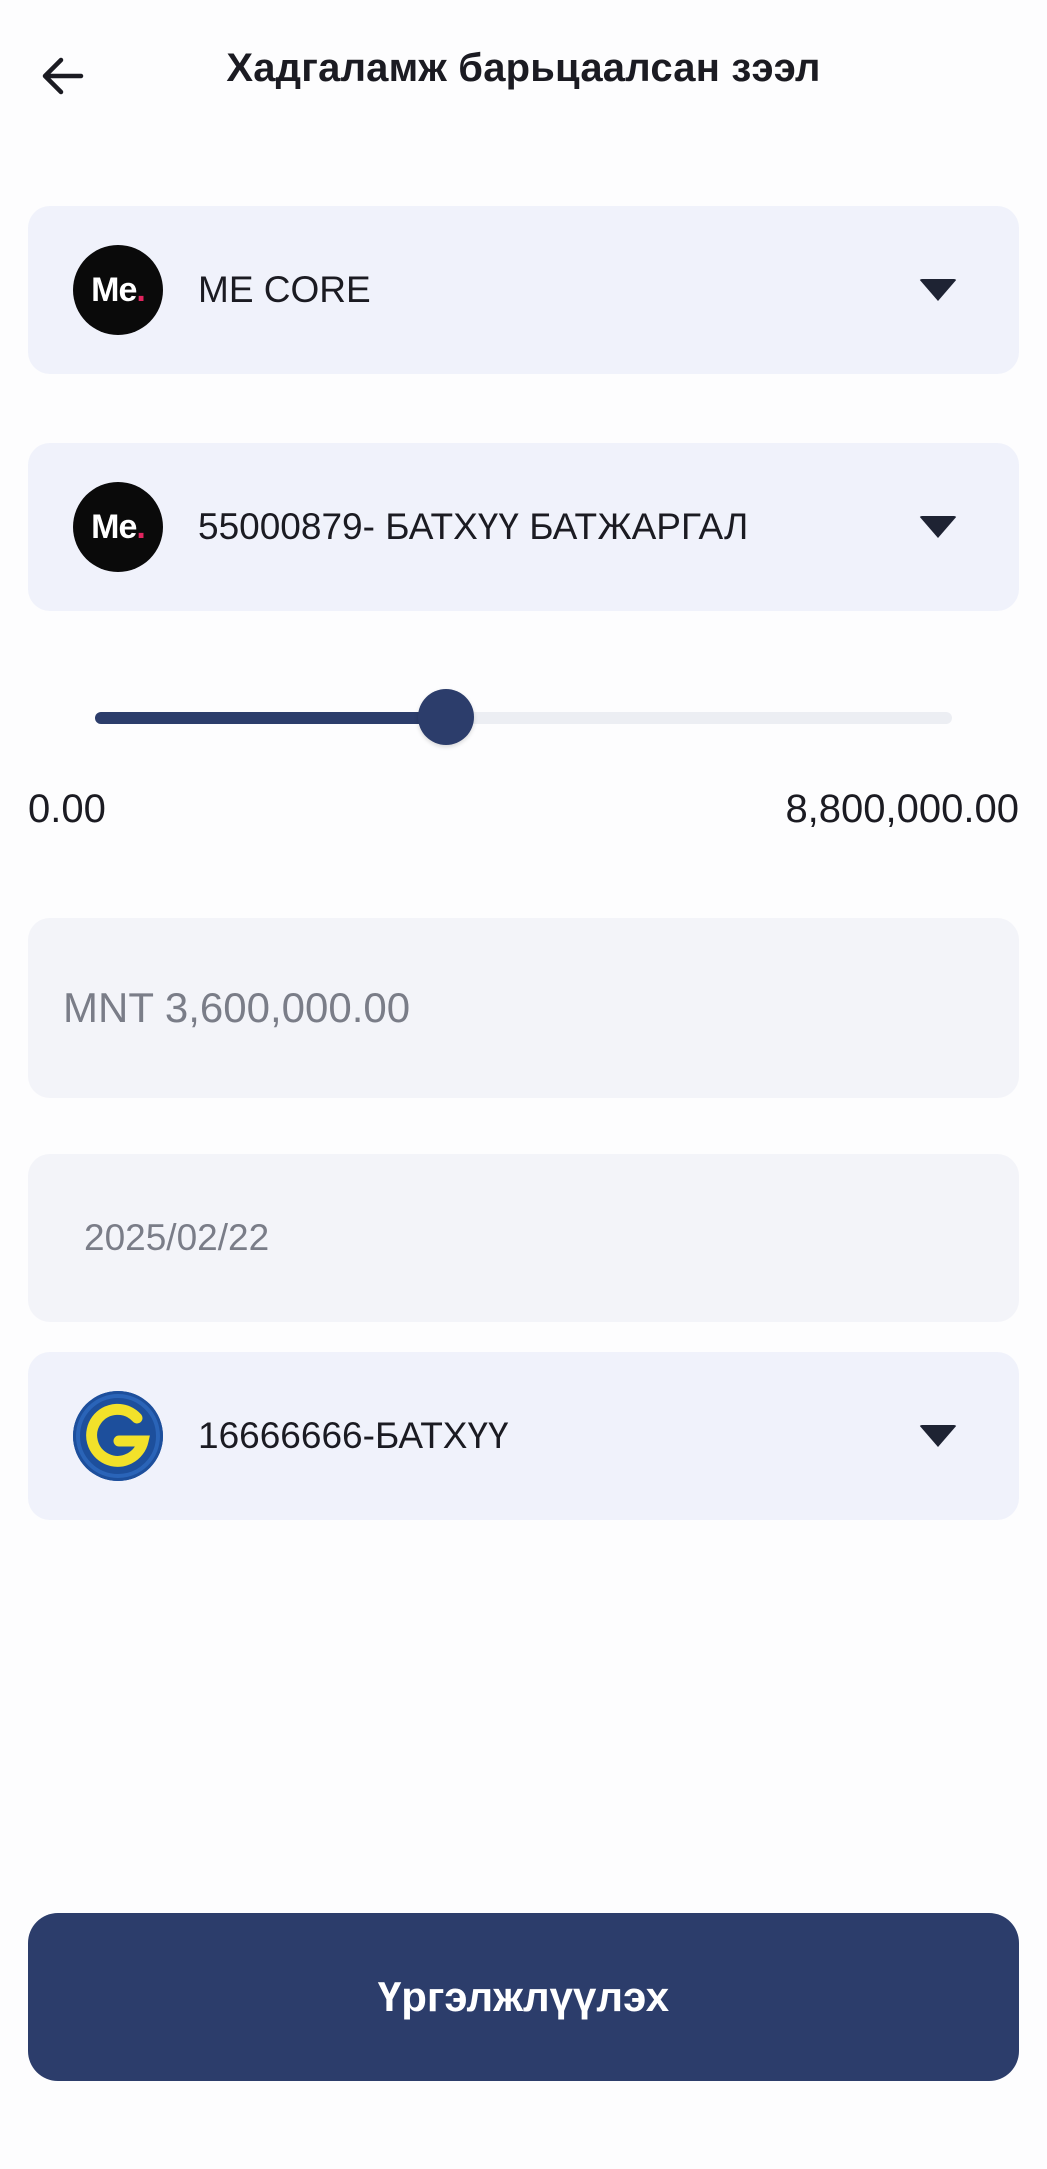 The width and height of the screenshot is (1047, 2169). What do you see at coordinates (523, 68) in the screenshot?
I see `page-title: Хадгаламж барьцаалсан зээл` at bounding box center [523, 68].